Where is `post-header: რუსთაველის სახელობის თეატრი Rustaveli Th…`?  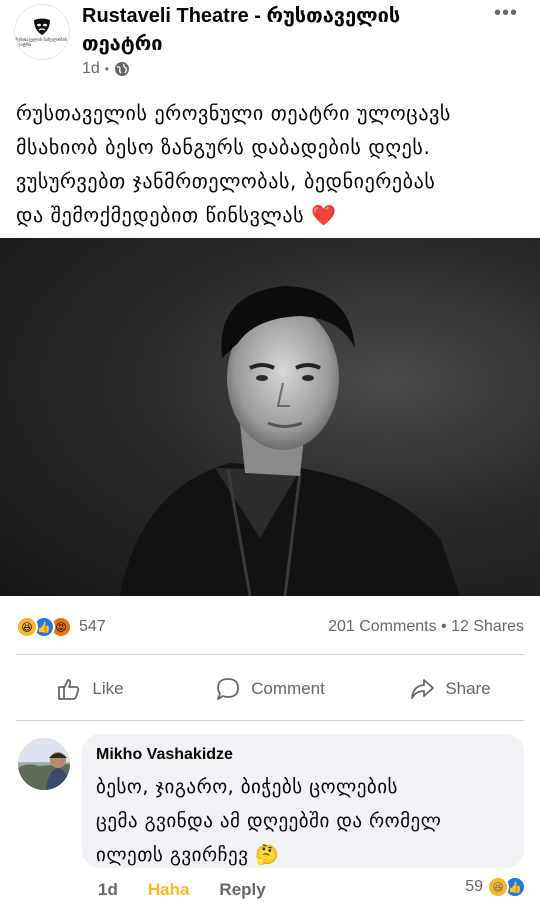
post-header: რუსთაველის სახელობის თეატრი Rustaveli Th… is located at coordinates (270, 46).